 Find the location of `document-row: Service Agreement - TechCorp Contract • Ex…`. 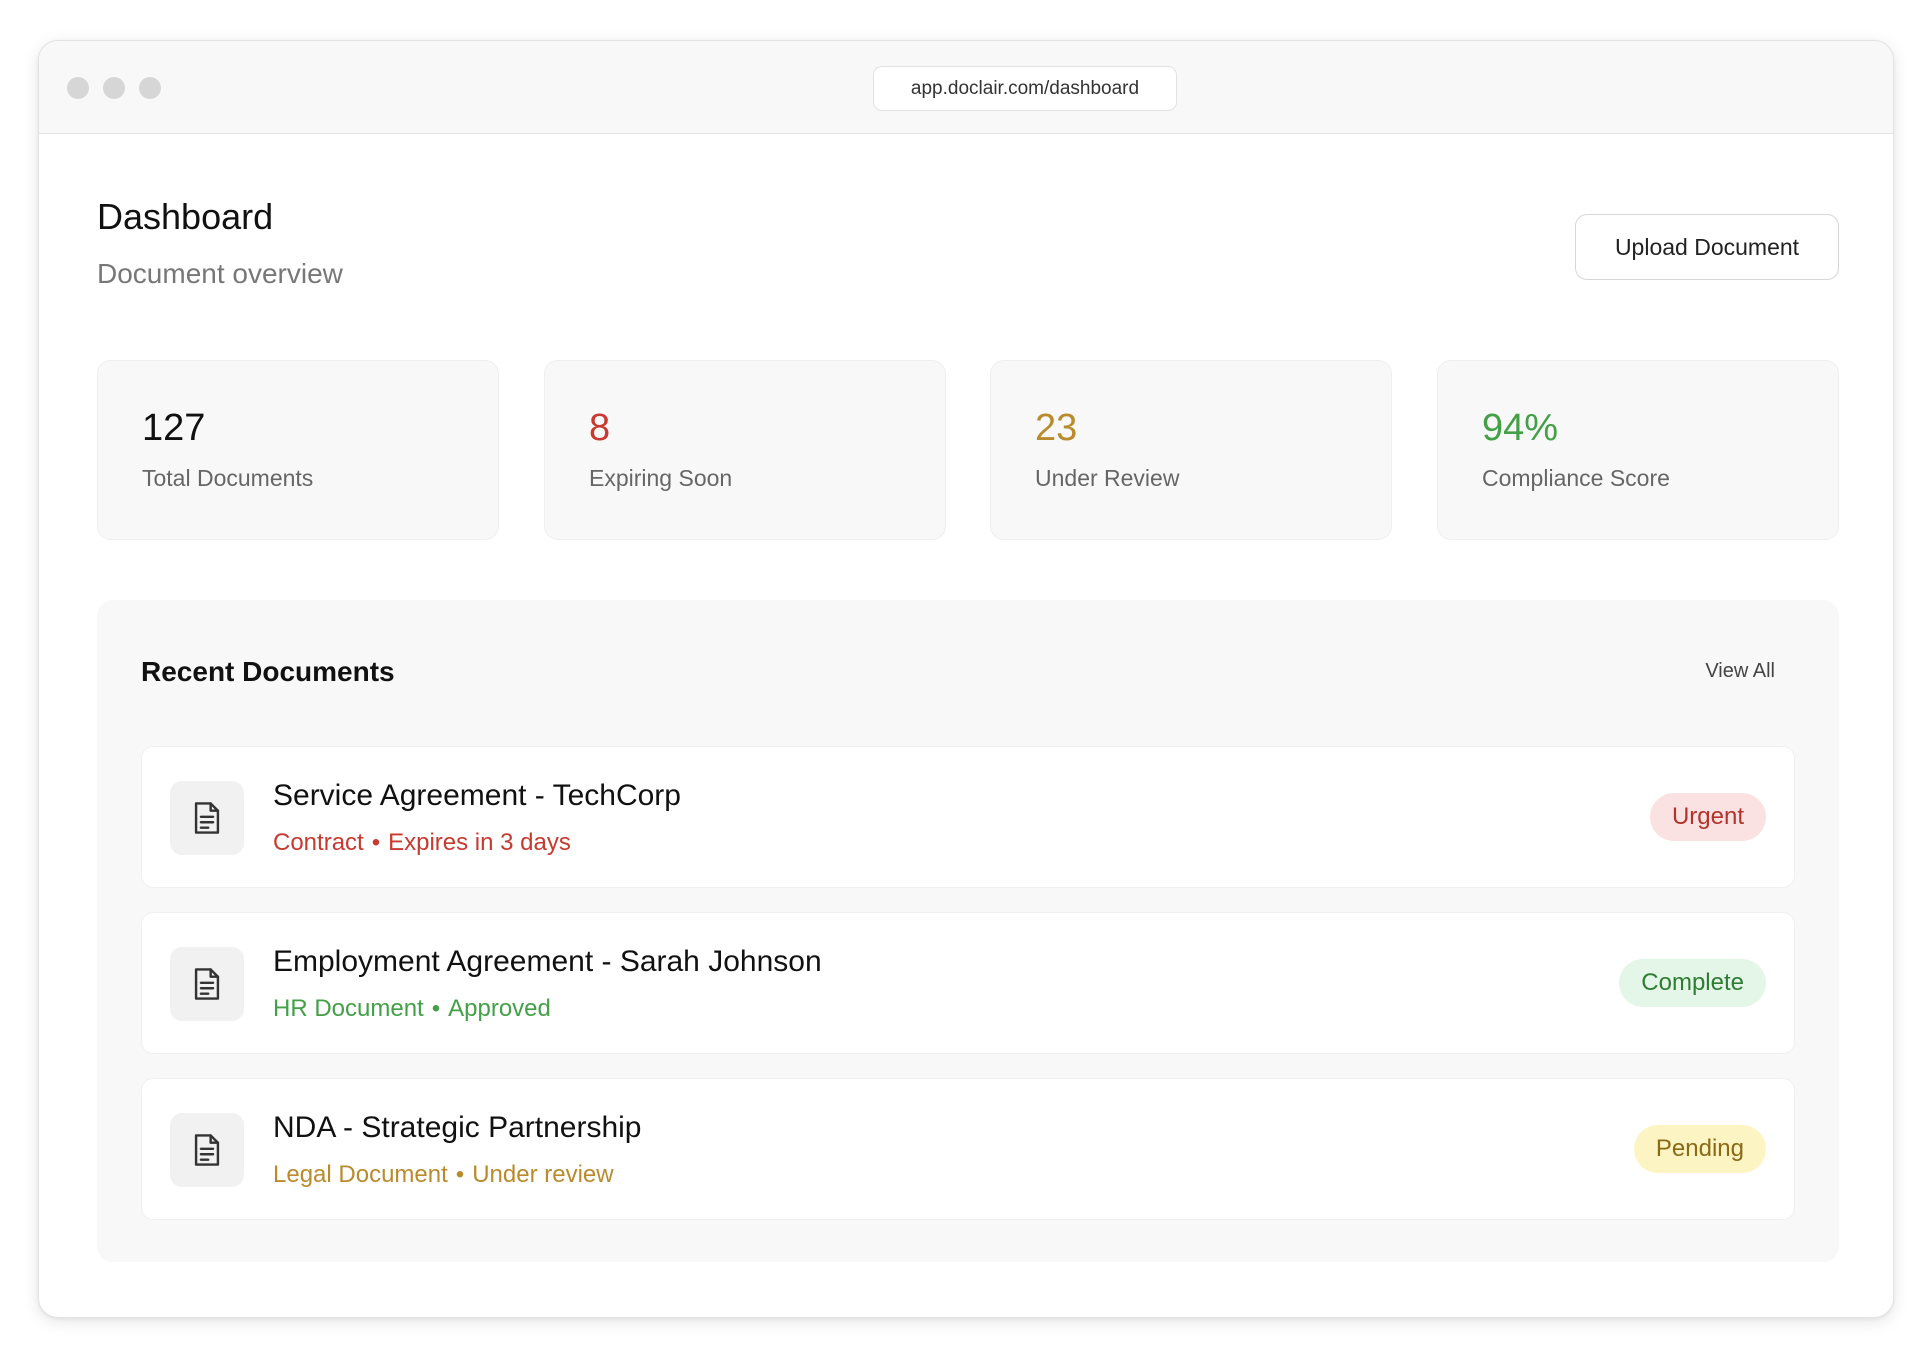

document-row: Service Agreement - TechCorp Contract • Ex… is located at coordinates (968, 817).